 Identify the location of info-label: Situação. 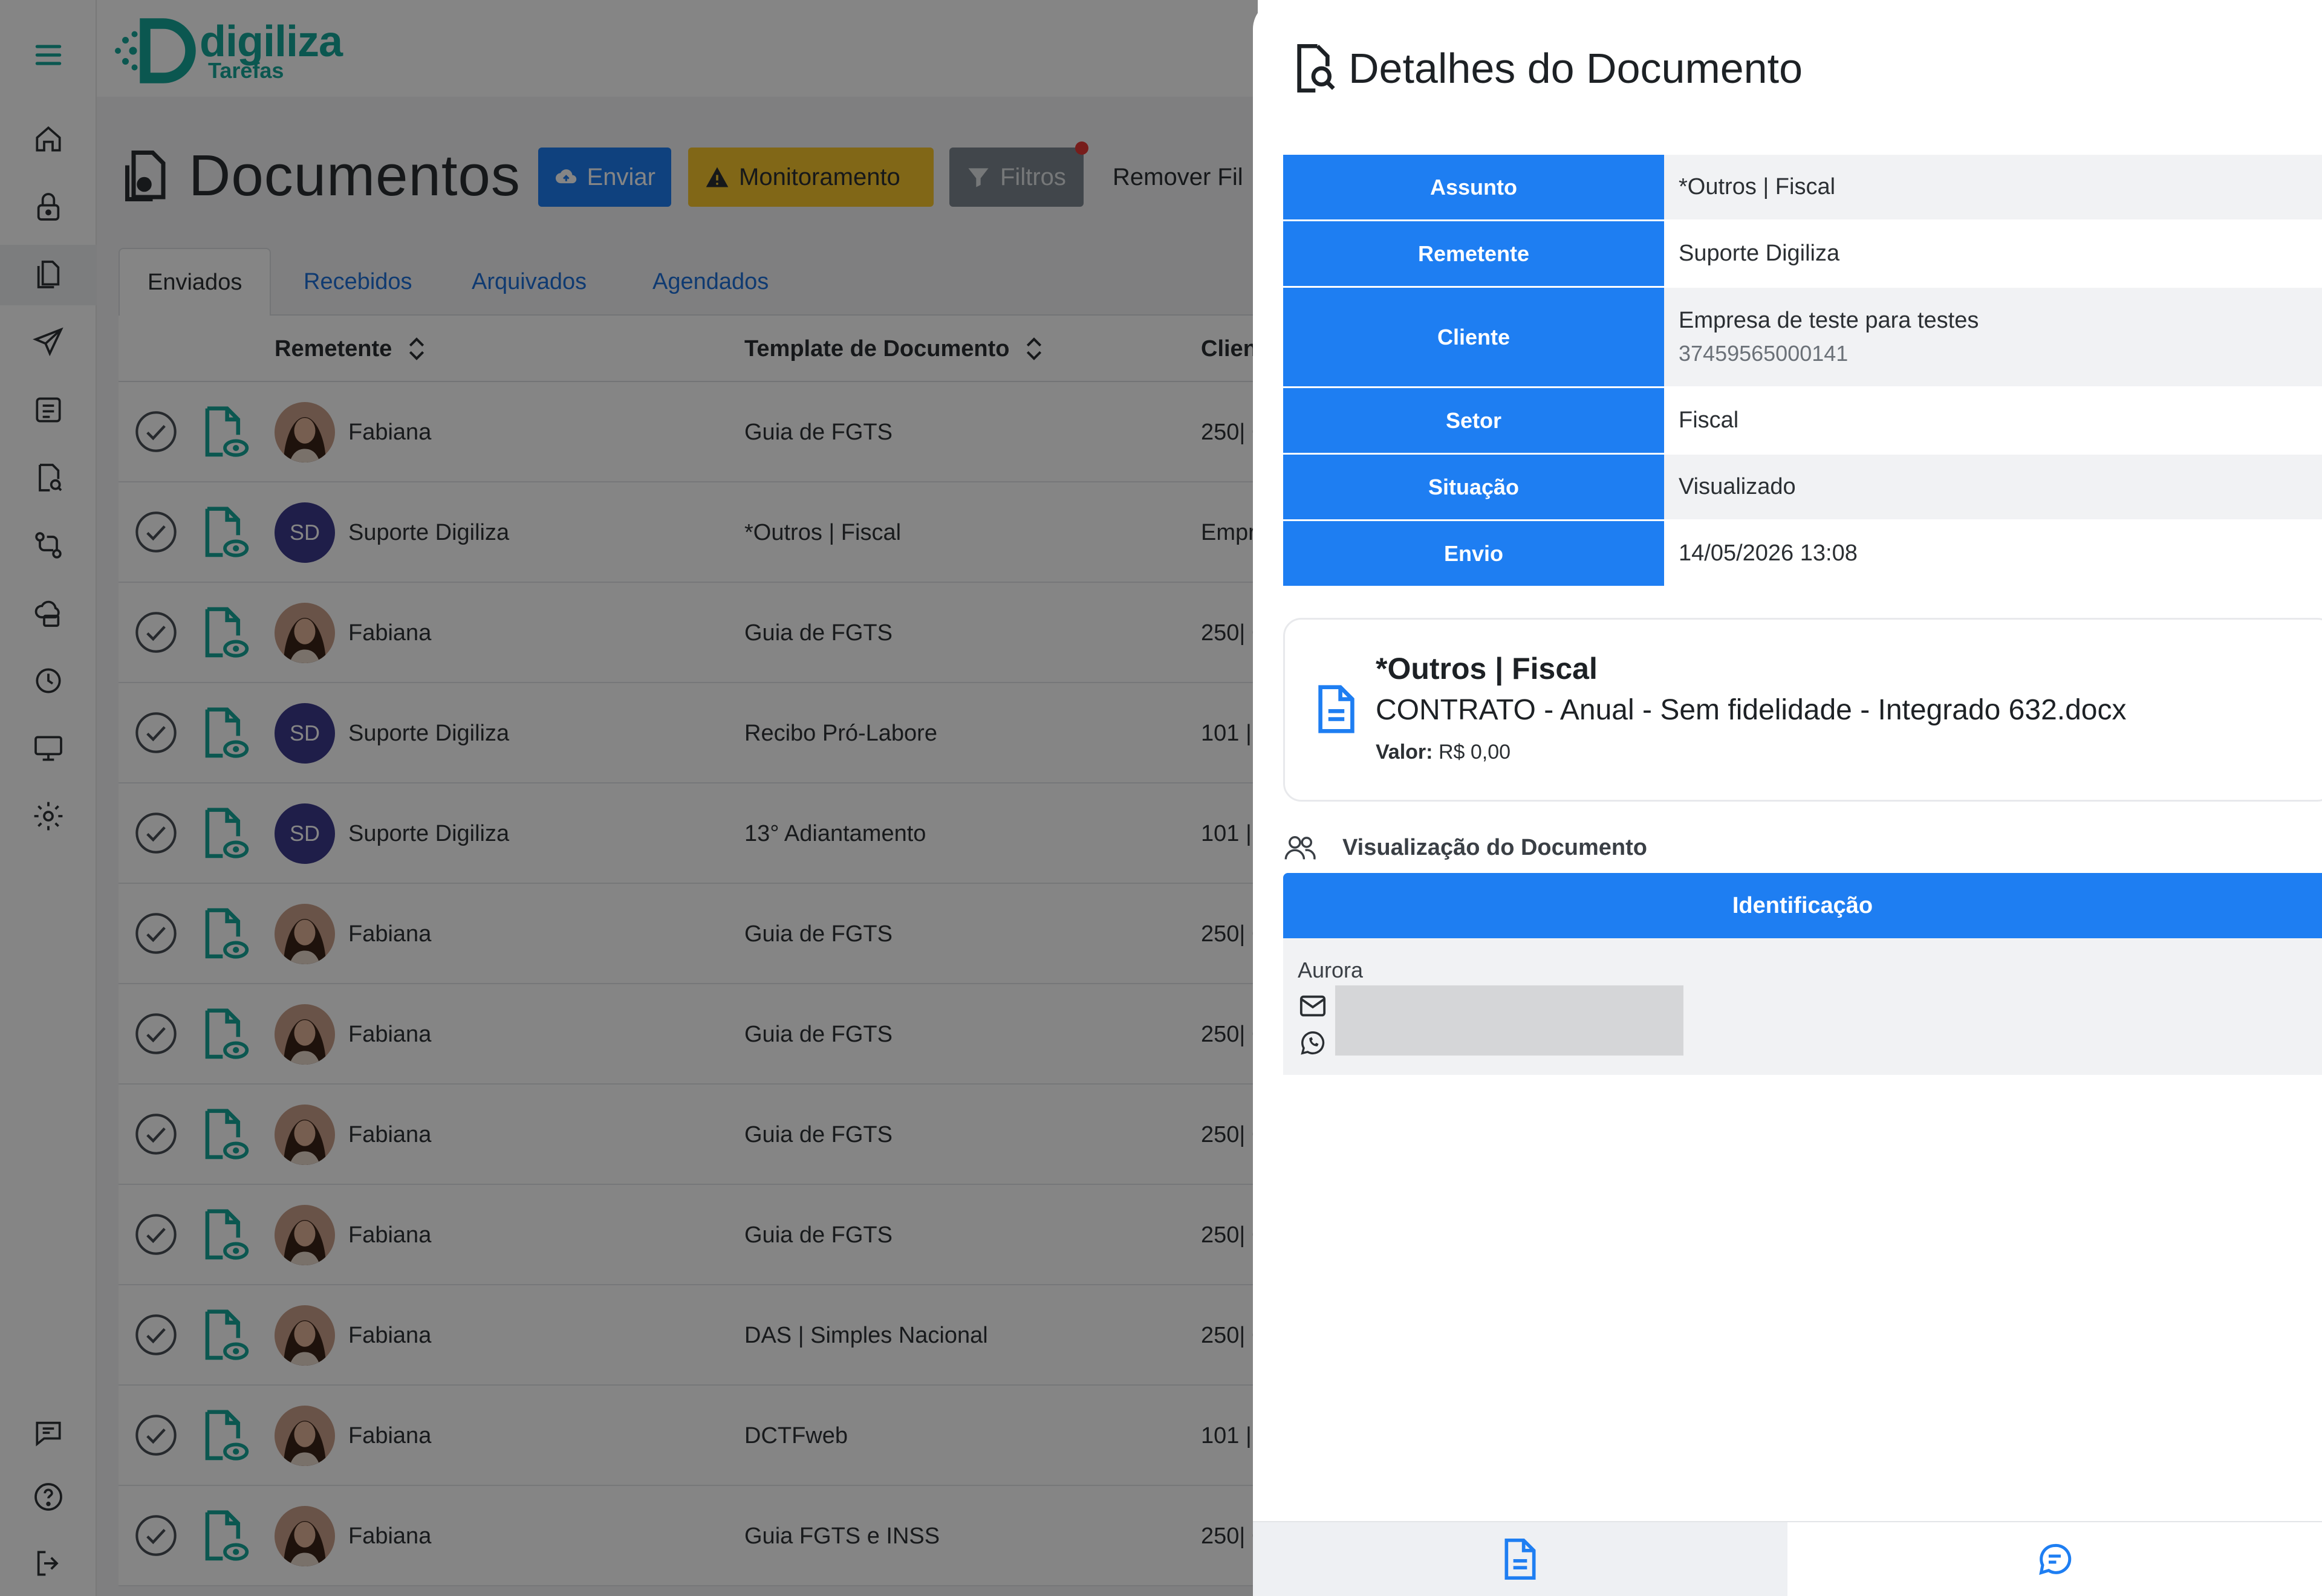
(1473, 487).